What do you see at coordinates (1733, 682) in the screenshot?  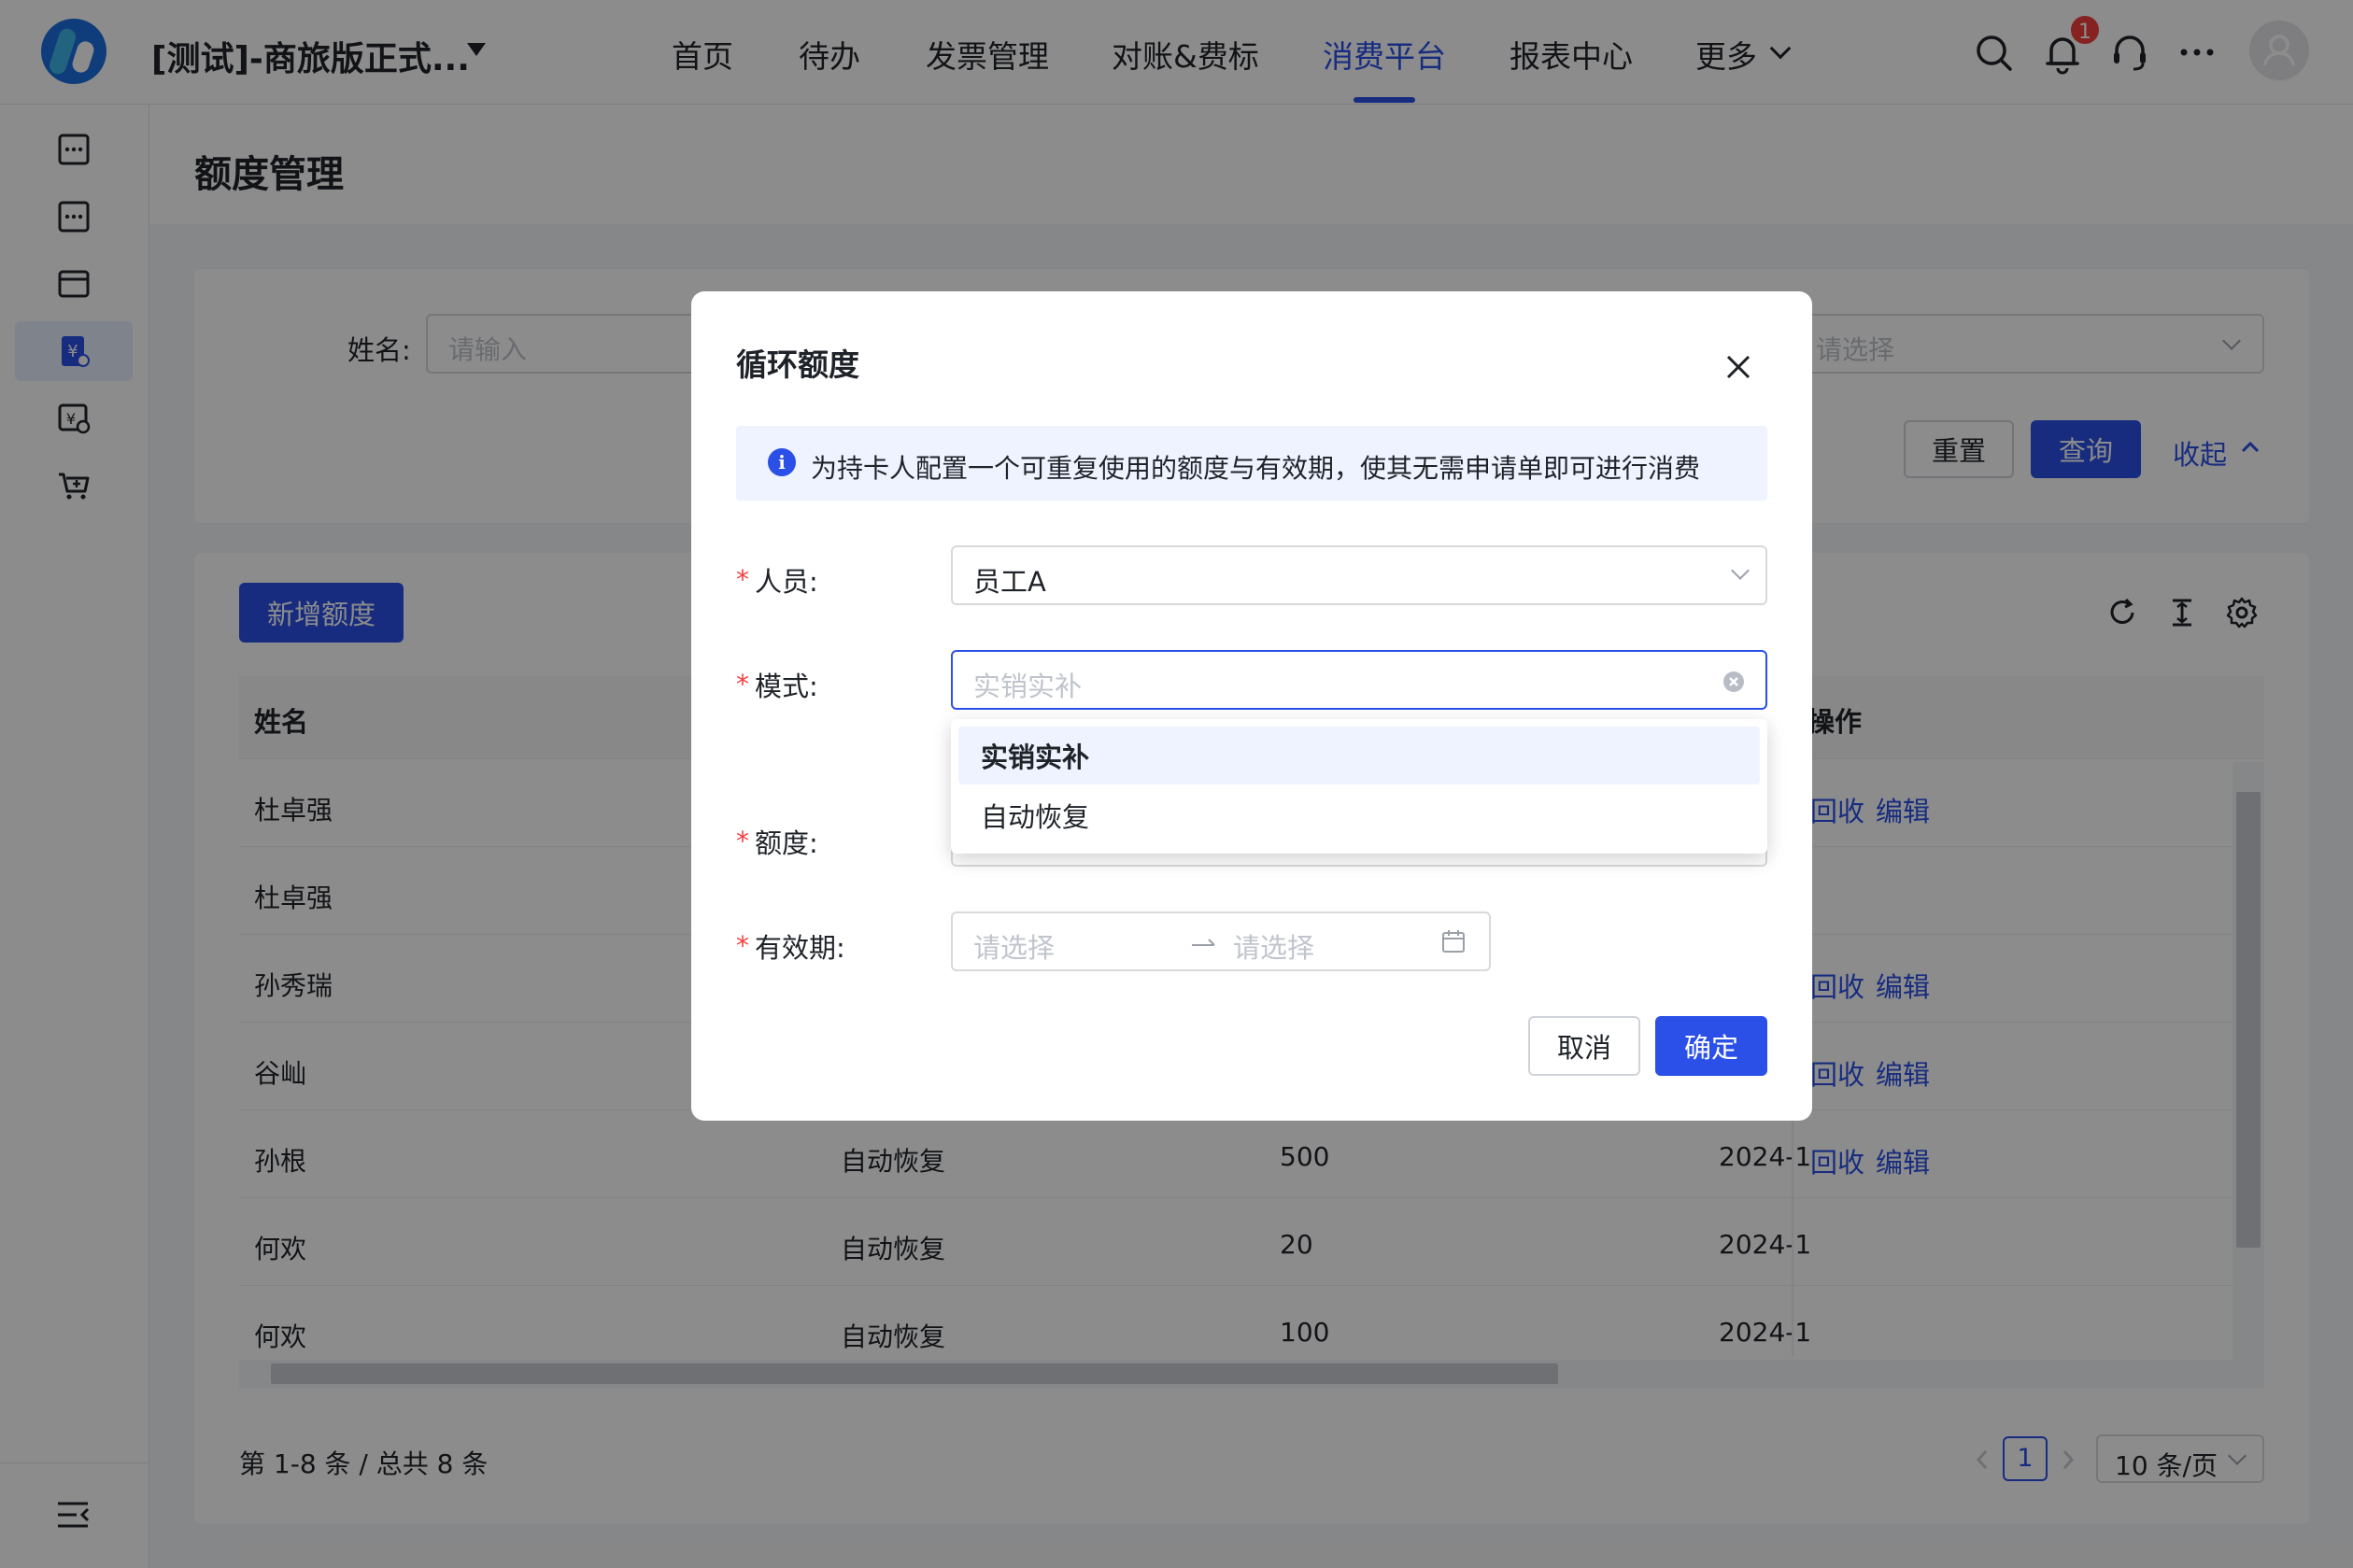 I see `clear-icon` at bounding box center [1733, 682].